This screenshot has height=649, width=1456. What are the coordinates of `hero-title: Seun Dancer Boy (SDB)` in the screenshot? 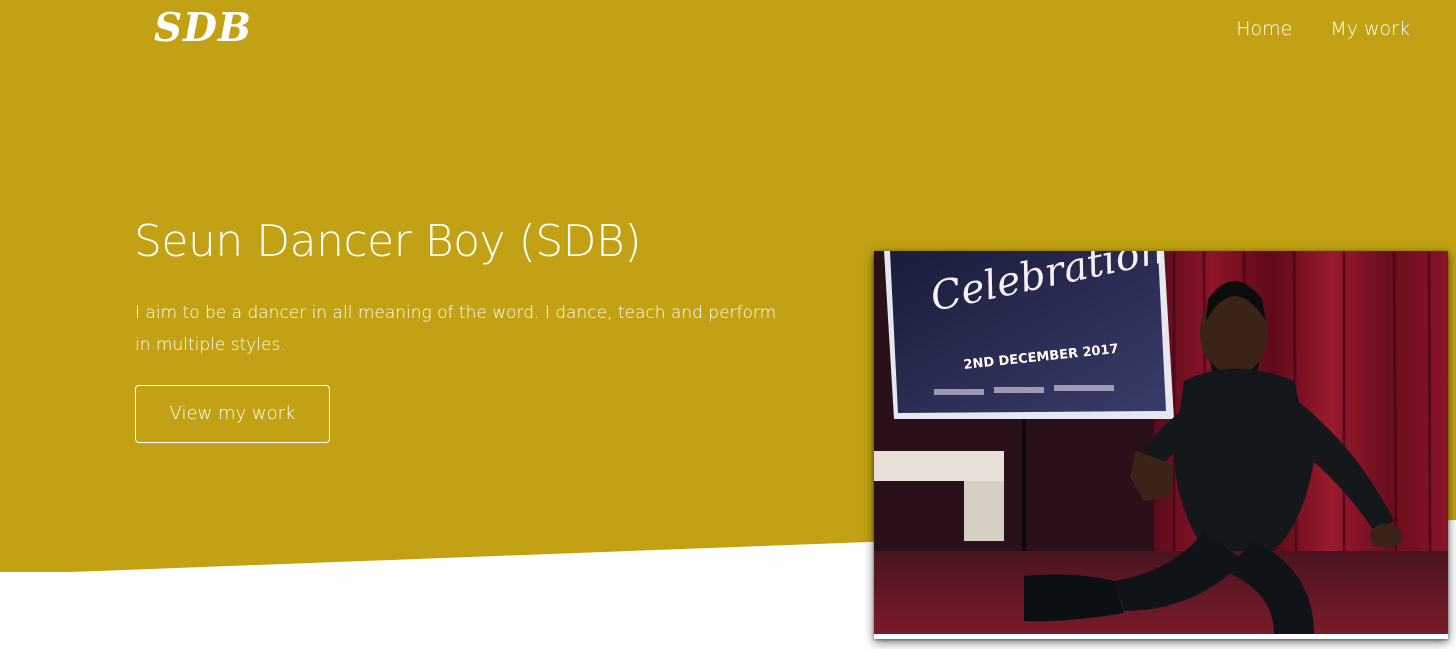 It's located at (388, 241).